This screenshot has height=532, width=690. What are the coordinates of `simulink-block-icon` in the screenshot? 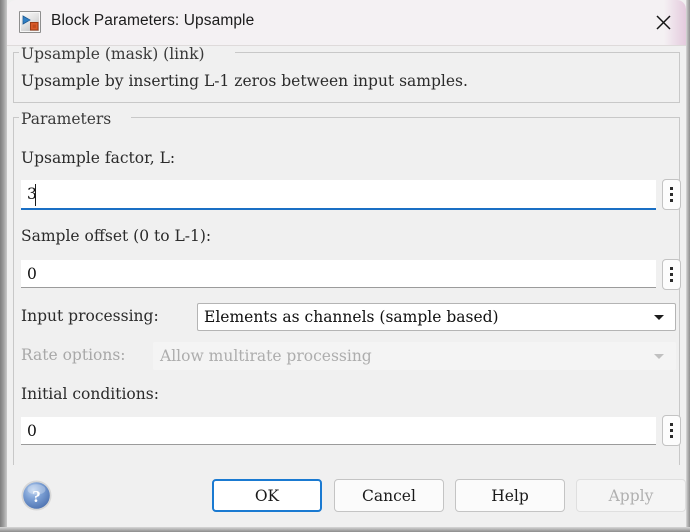 It's located at (30, 22).